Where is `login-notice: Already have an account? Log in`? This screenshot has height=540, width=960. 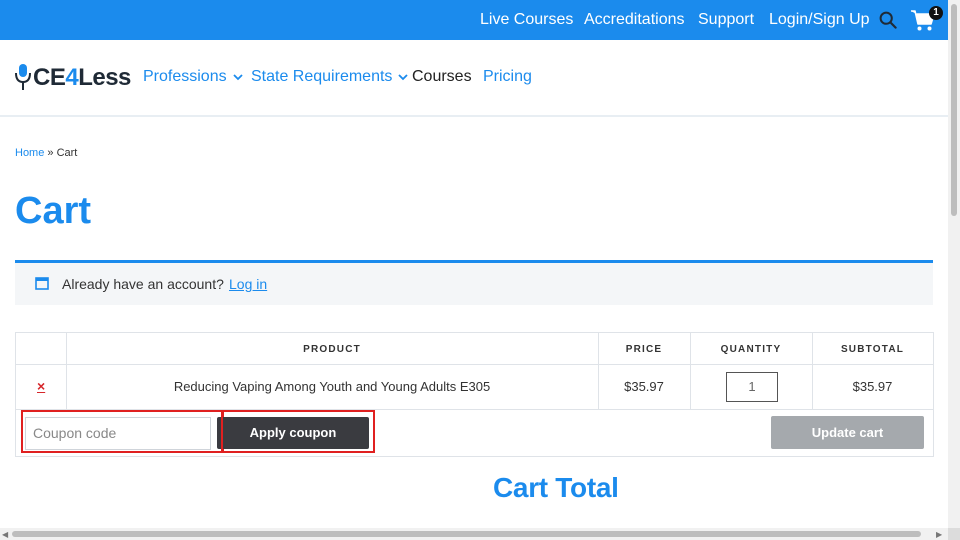 login-notice: Already have an account? Log in is located at coordinates (474, 282).